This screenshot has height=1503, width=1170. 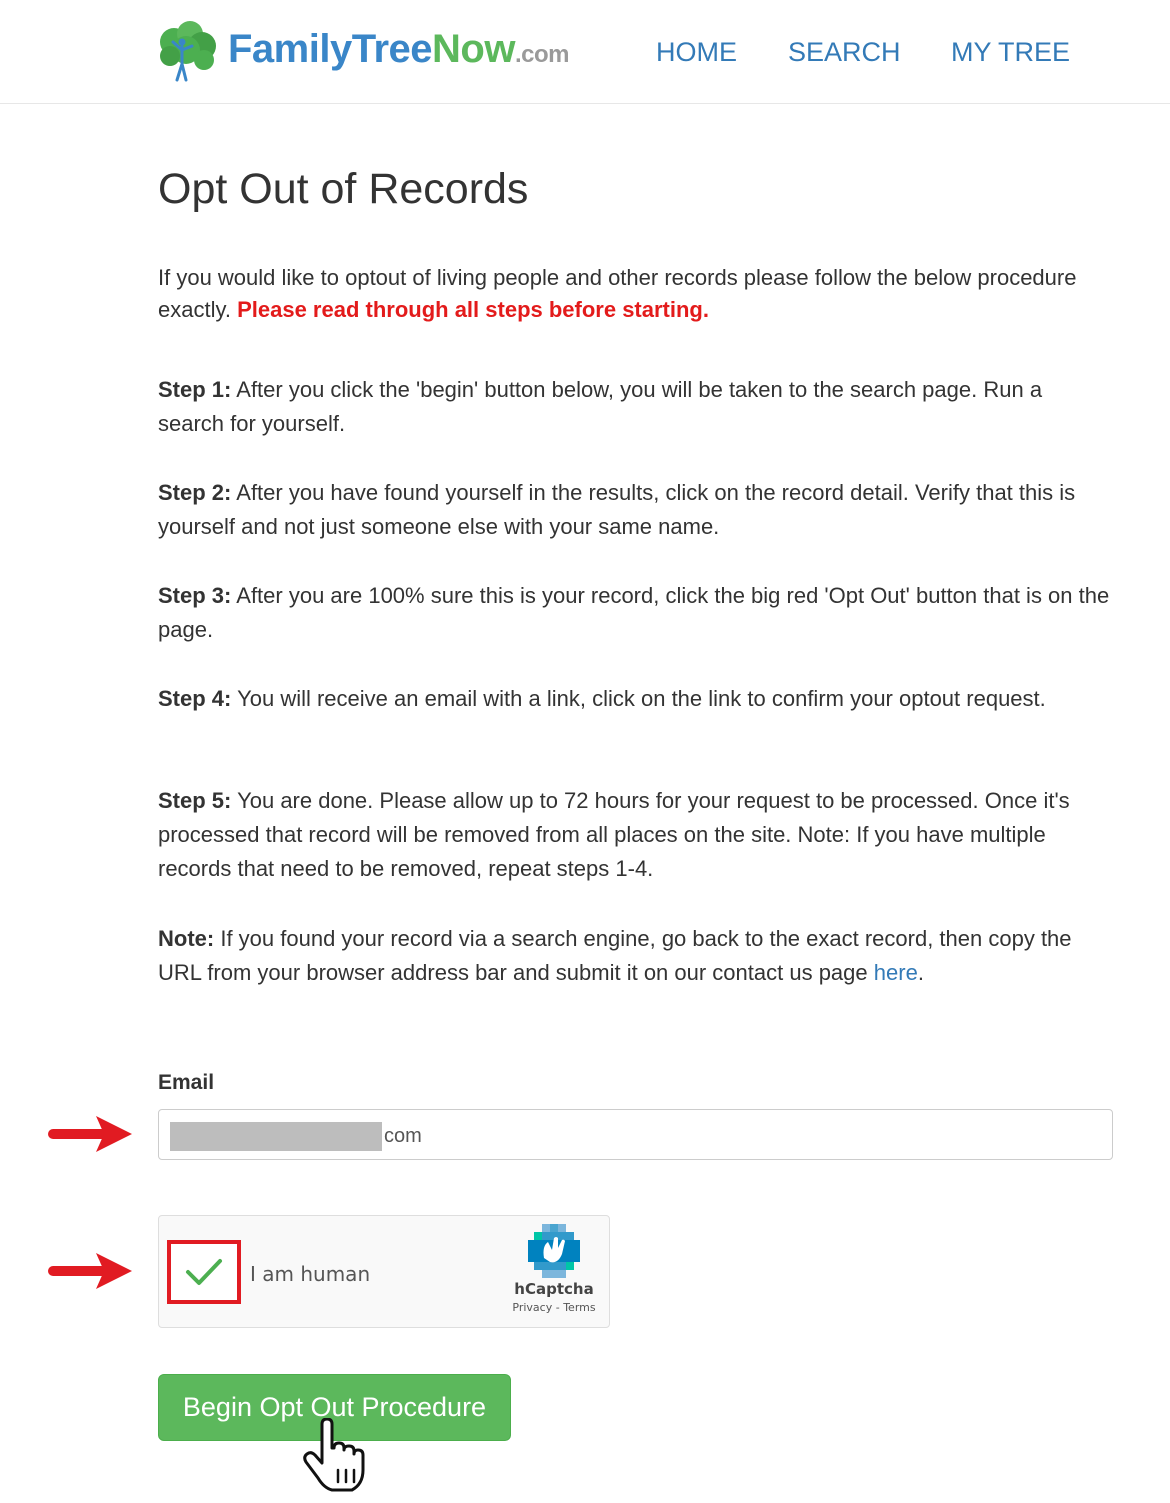 What do you see at coordinates (195, 389) in the screenshot?
I see `step-label: Step 1:` at bounding box center [195, 389].